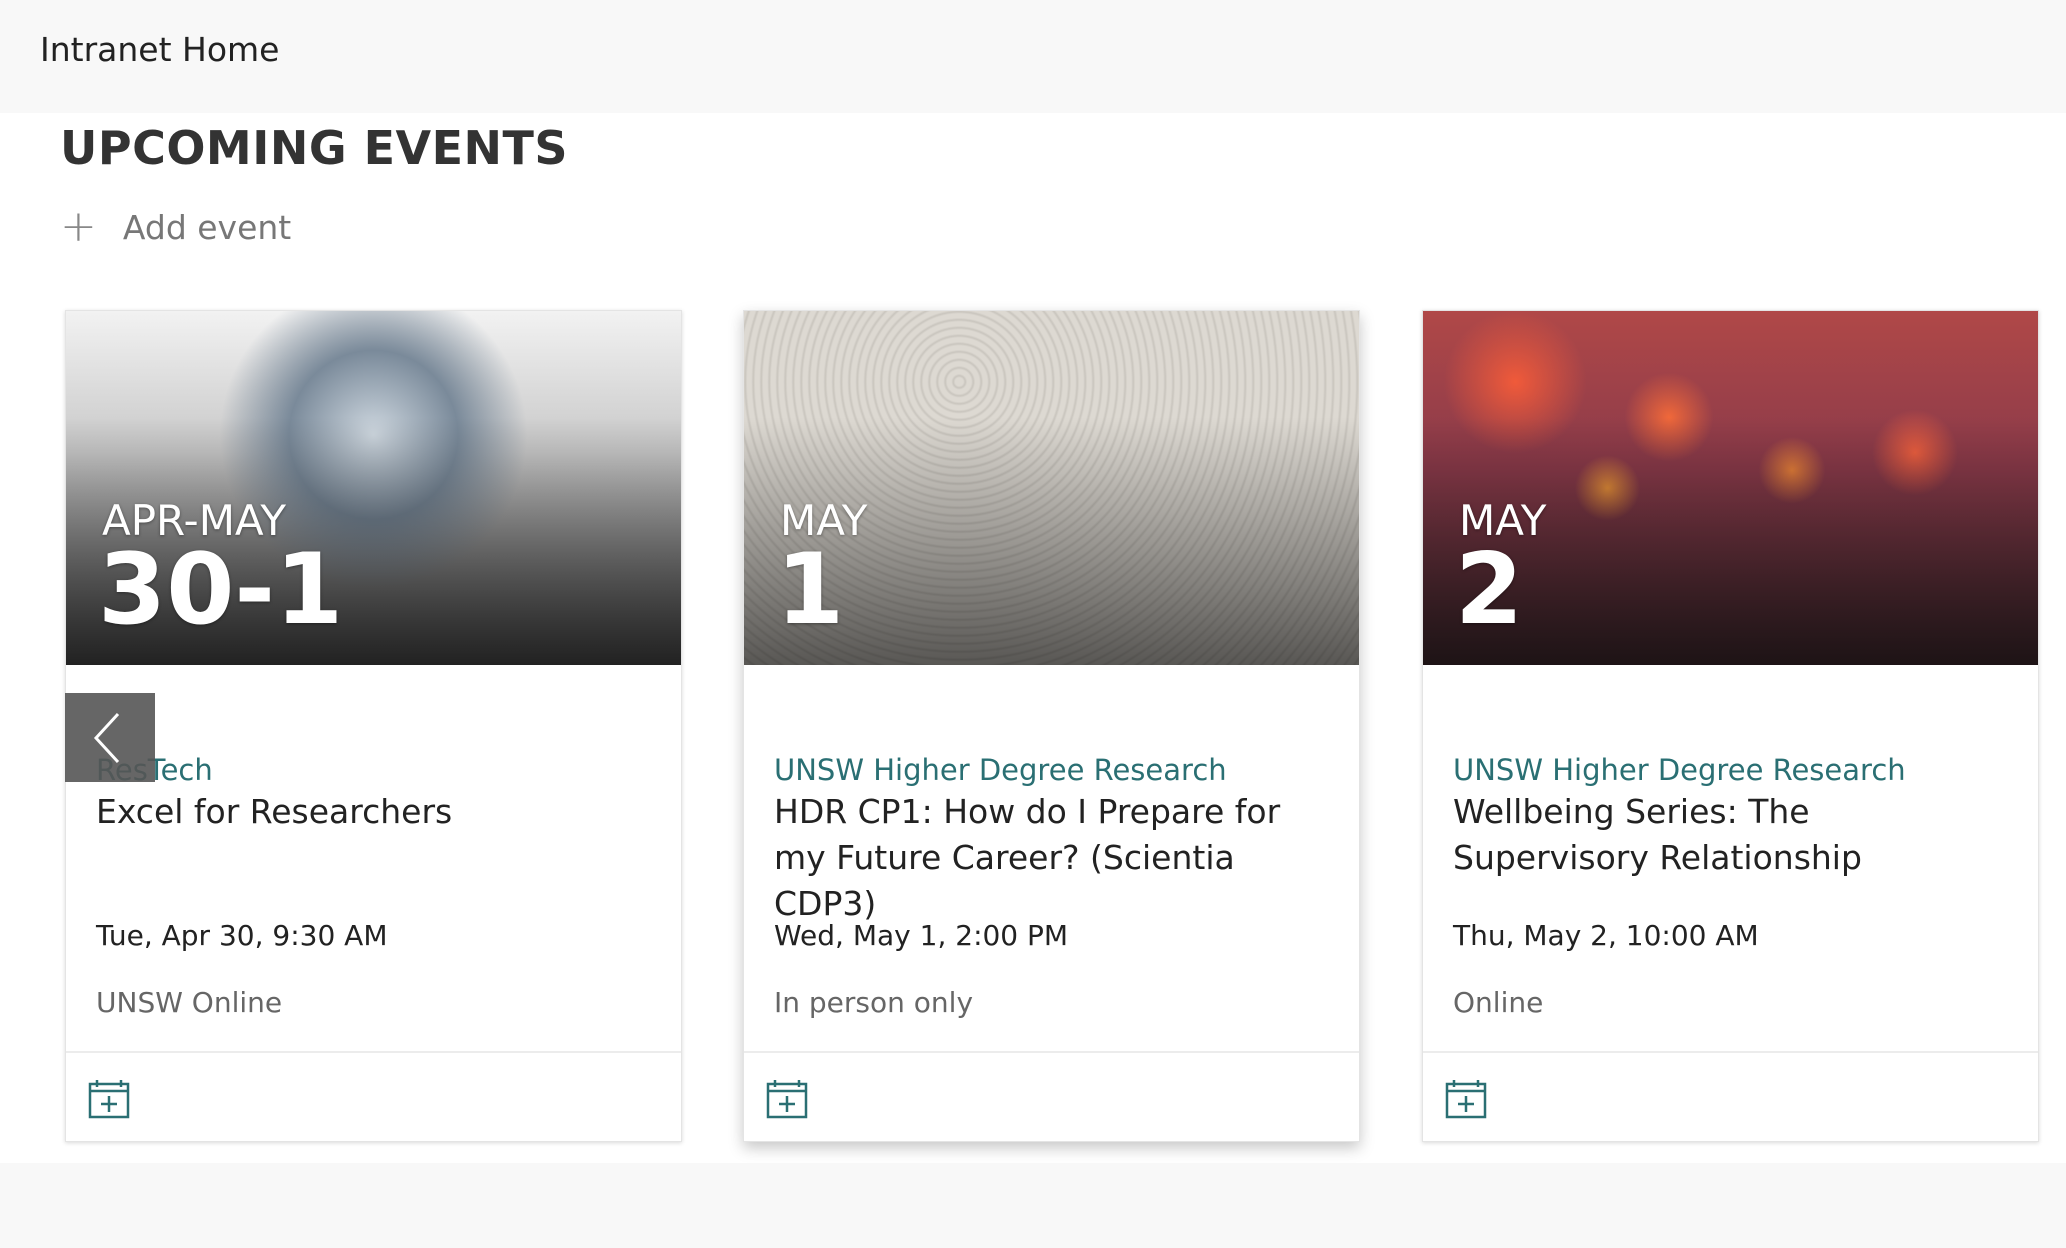 The height and width of the screenshot is (1248, 2066). What do you see at coordinates (242, 935) in the screenshot?
I see `event-datetime: Tue, Apr 30, 9:30 AM` at bounding box center [242, 935].